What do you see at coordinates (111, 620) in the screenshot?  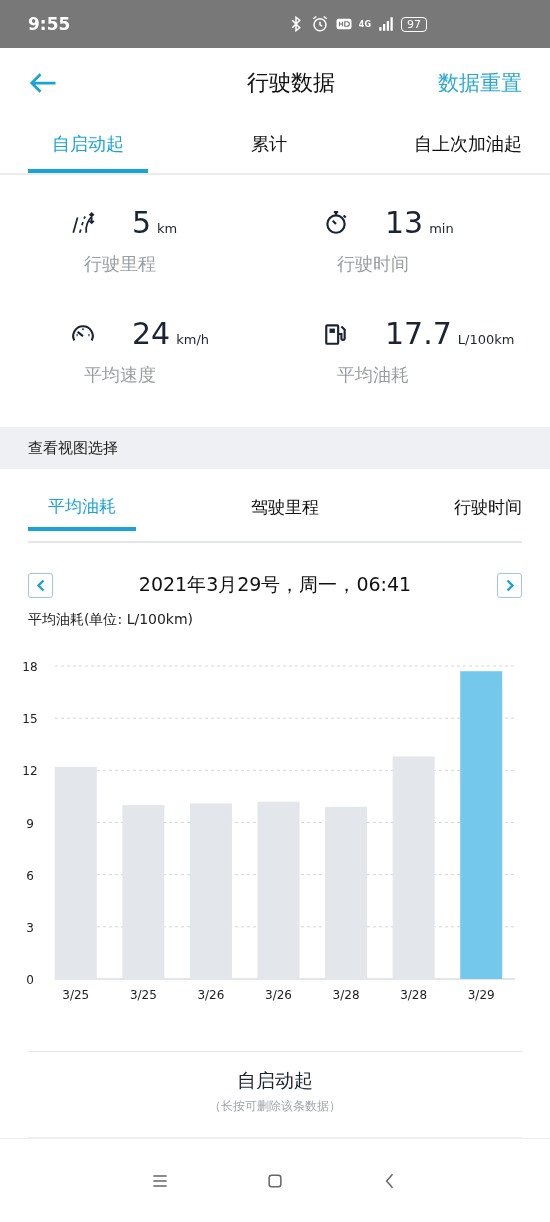 I see `chart-axis-label: 平均油耗(单位: L/100km)` at bounding box center [111, 620].